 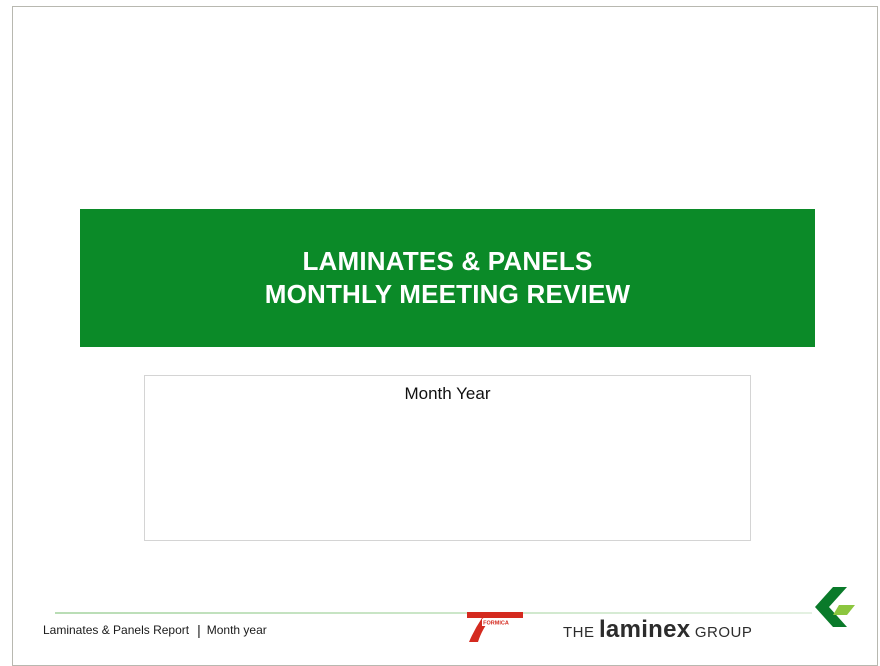 I want to click on formica-logo-text: FORMICA, so click(x=496, y=624).